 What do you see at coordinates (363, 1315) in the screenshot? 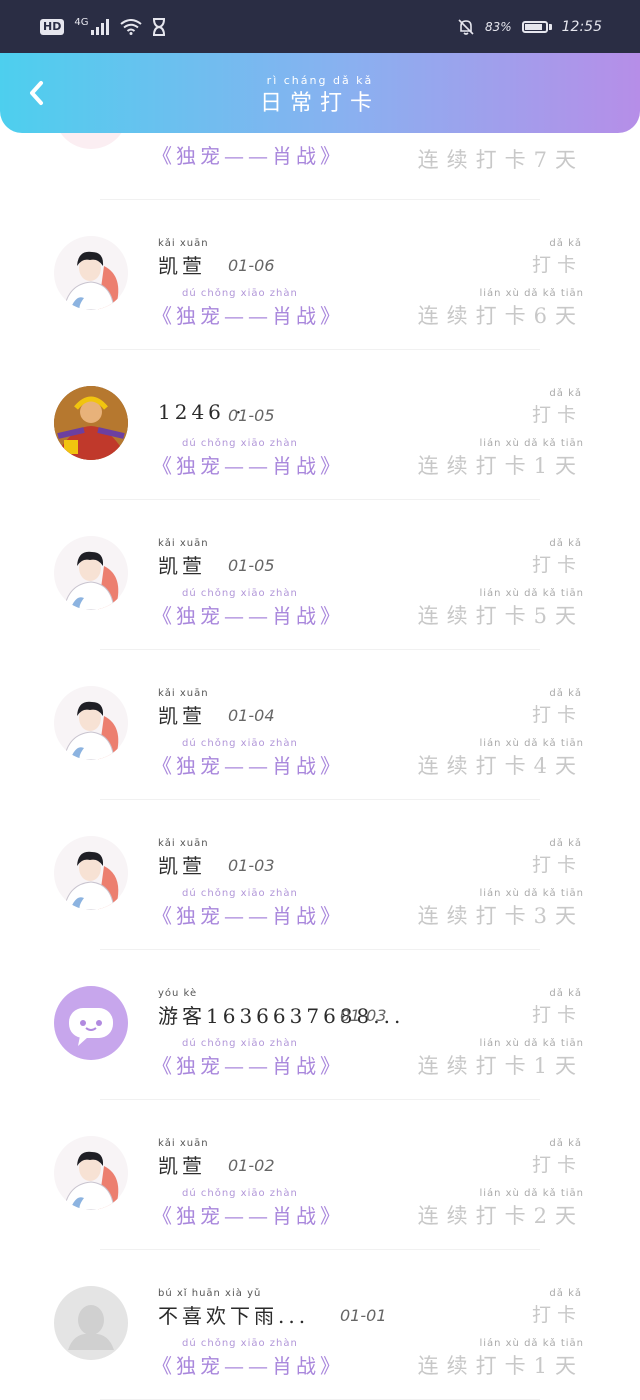
I see `checkin-date: 01-01` at bounding box center [363, 1315].